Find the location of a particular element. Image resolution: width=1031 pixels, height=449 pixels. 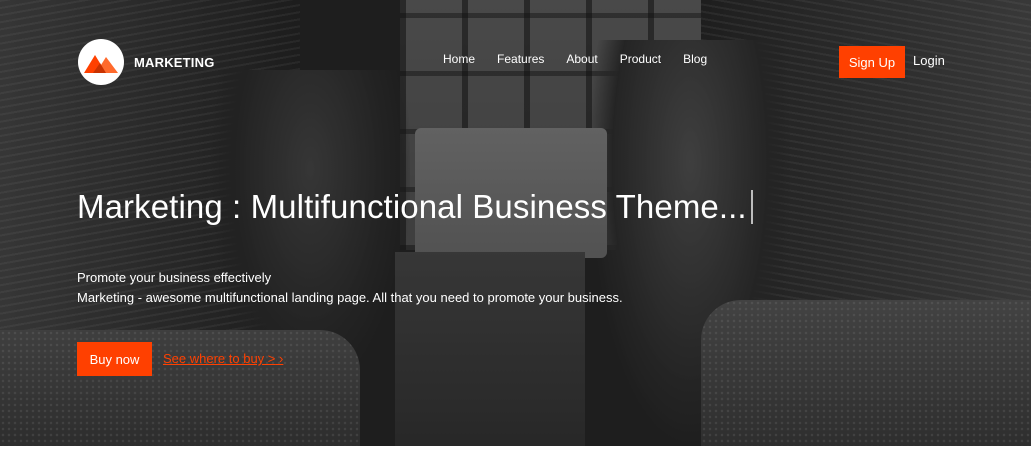

main-menu: Home Features About Product Blog is located at coordinates (586, 59).